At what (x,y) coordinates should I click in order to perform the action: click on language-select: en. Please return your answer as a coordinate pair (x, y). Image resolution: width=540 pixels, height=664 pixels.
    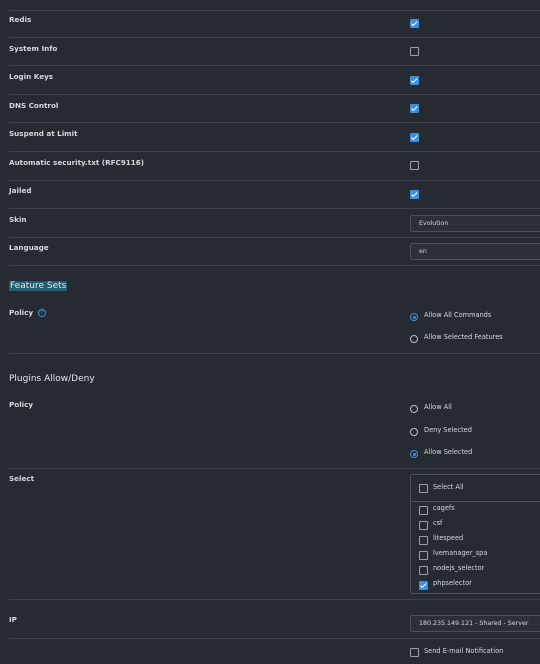
    Looking at the image, I should click on (475, 251).